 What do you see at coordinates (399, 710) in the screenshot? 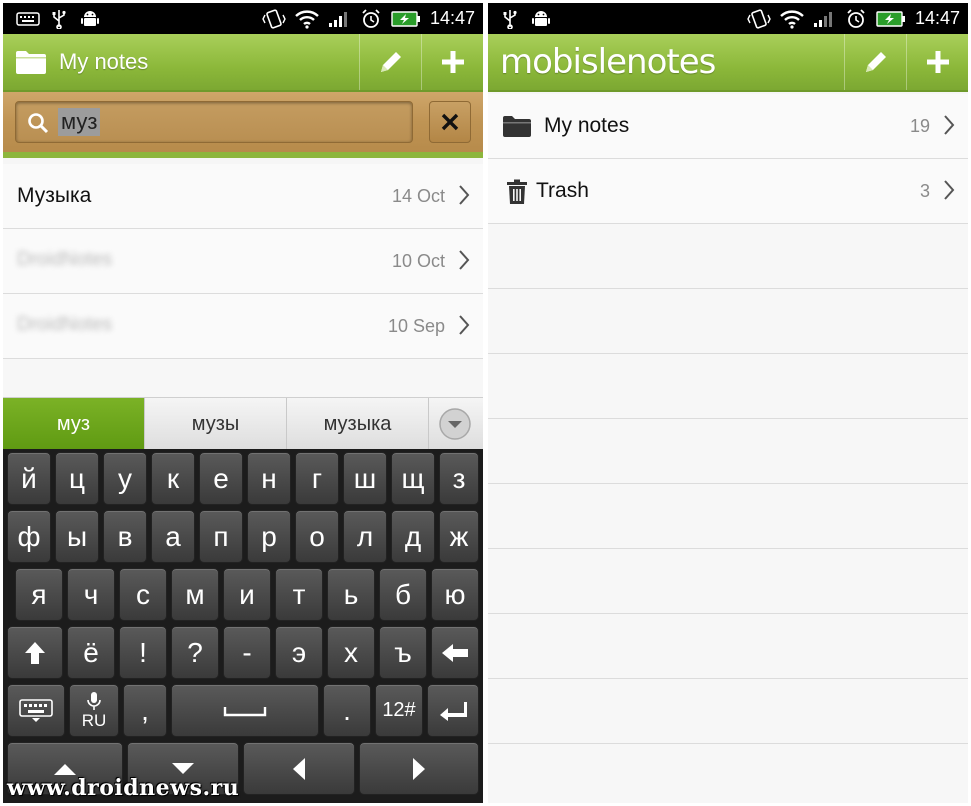
I see `symbols-key: 12#` at bounding box center [399, 710].